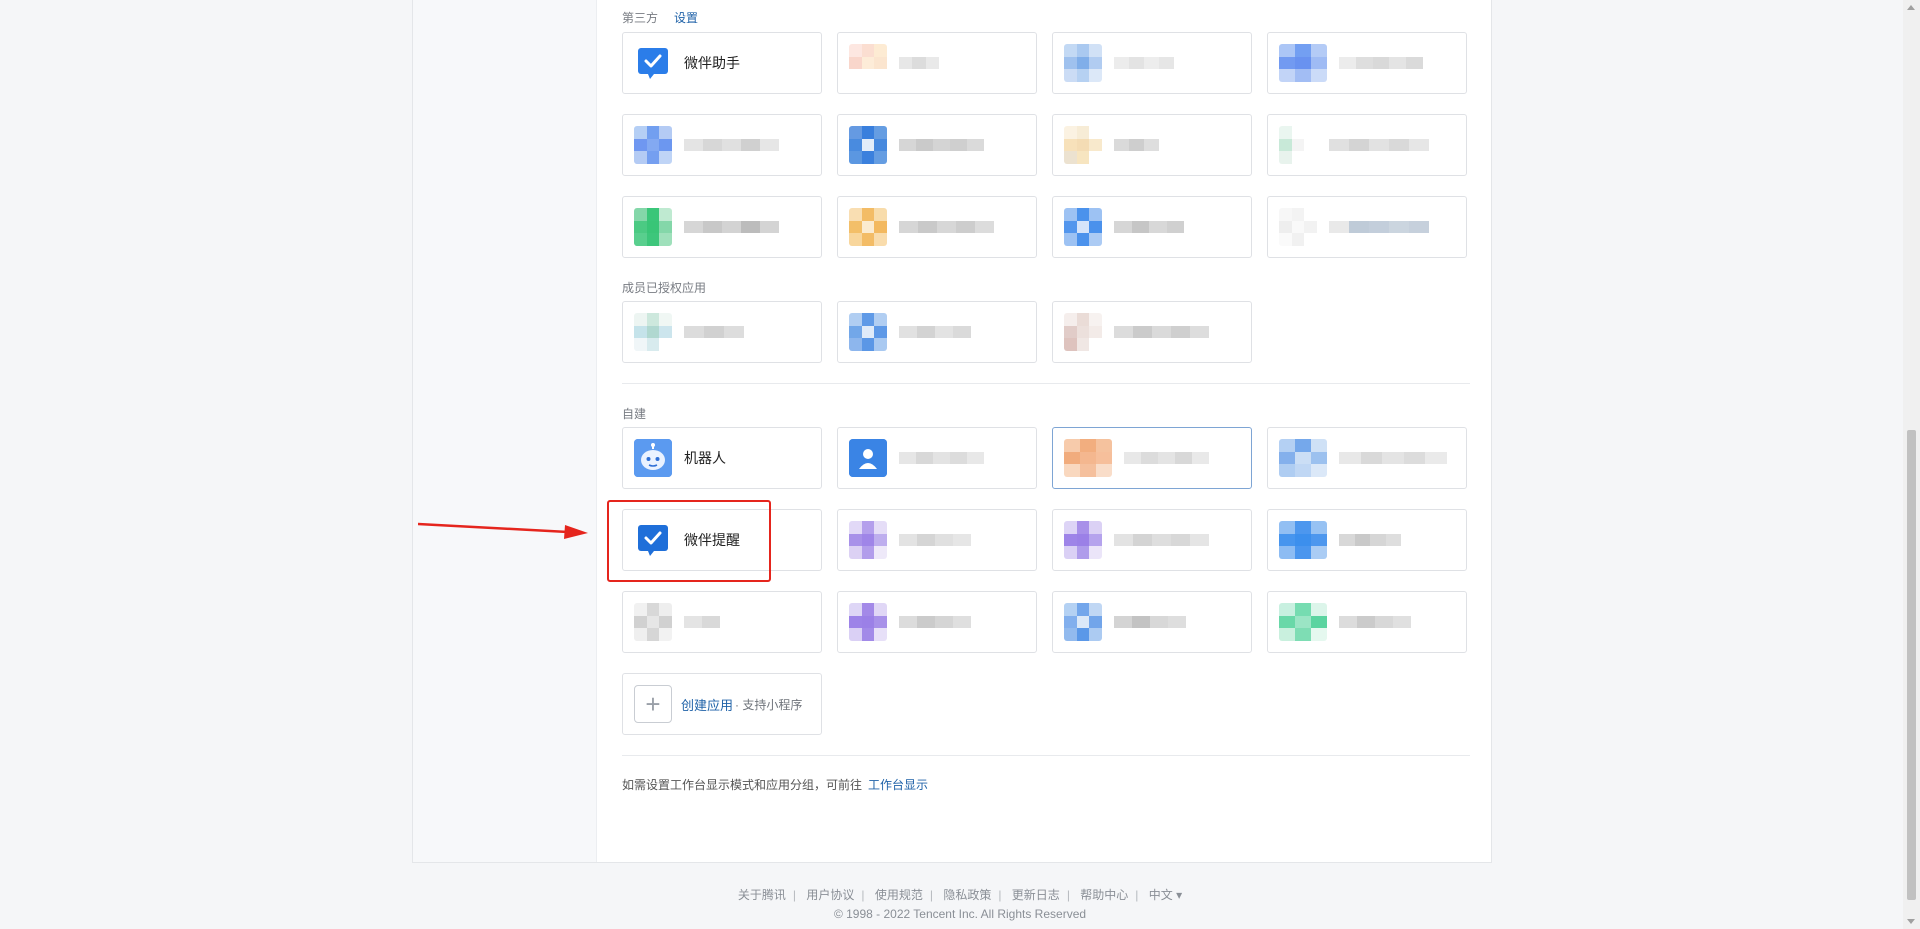  I want to click on footer-link-help: 帮助中心, so click(1104, 895).